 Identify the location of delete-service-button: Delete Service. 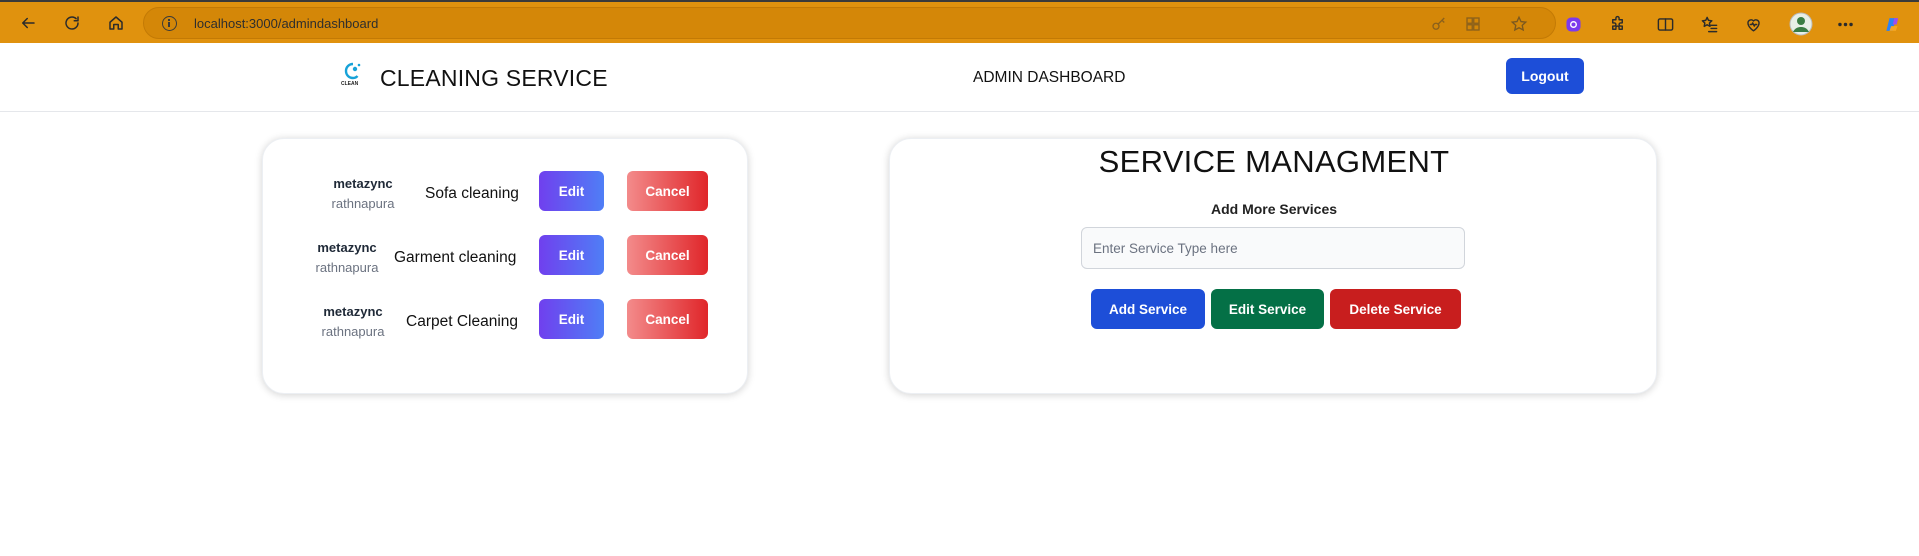
(1395, 309).